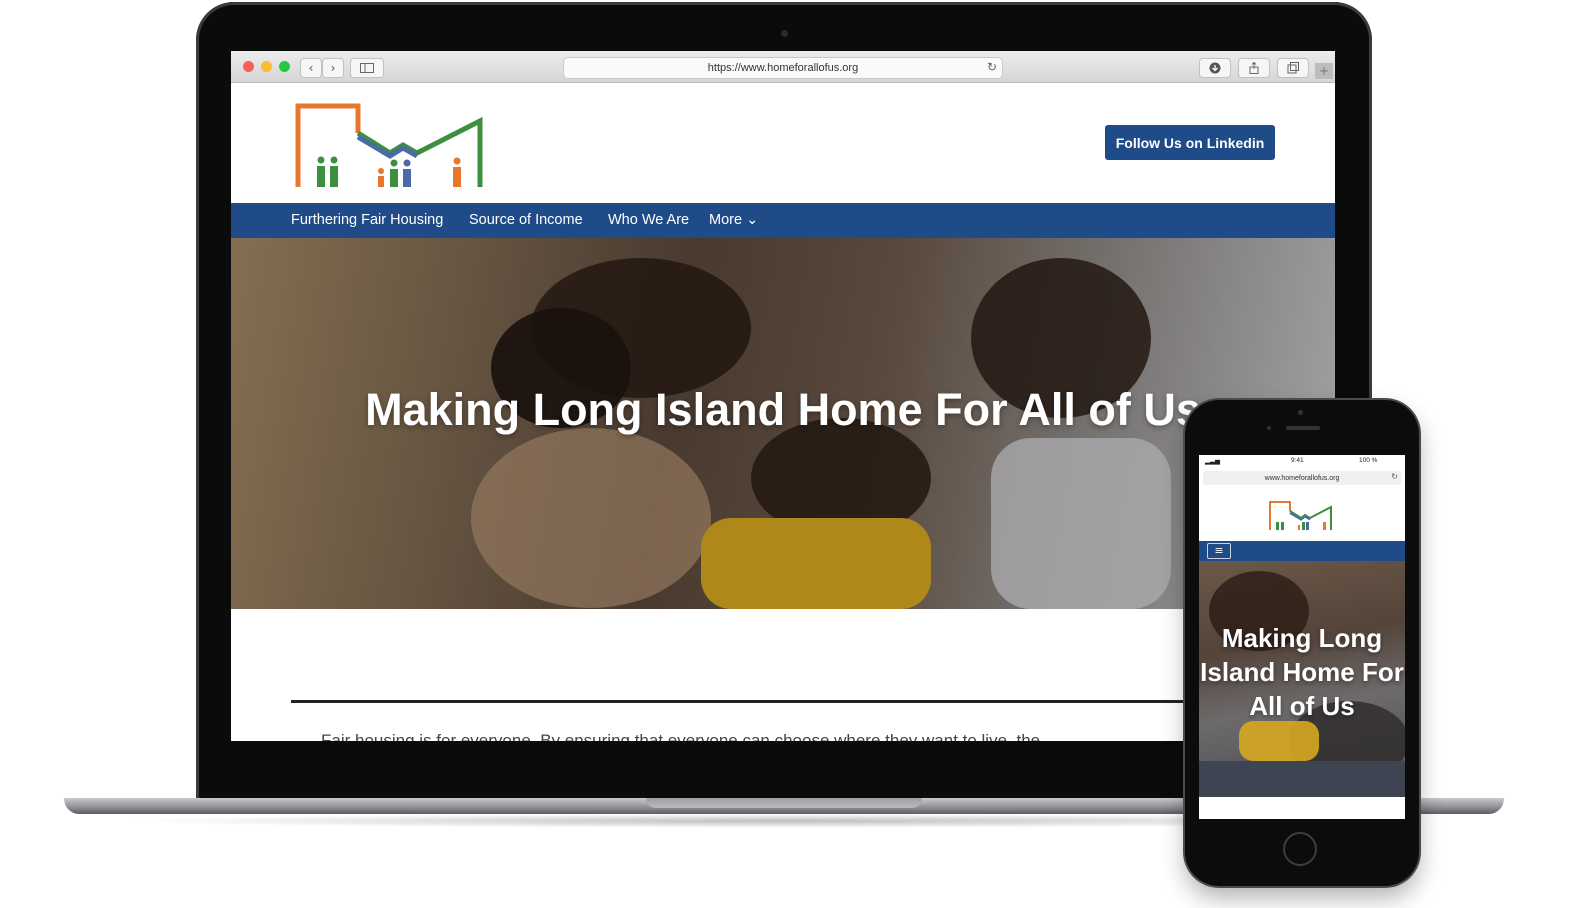 The height and width of the screenshot is (908, 1584). Describe the element at coordinates (648, 220) in the screenshot. I see `nav-item-who-we-are: Who We Are` at that location.